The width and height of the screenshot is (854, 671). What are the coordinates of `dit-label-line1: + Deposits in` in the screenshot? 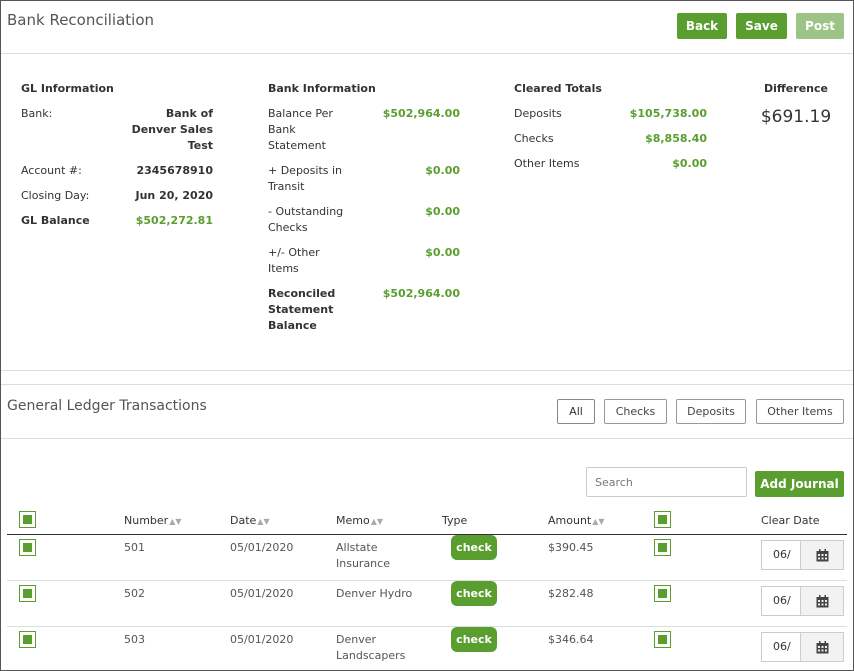 It's located at (305, 170).